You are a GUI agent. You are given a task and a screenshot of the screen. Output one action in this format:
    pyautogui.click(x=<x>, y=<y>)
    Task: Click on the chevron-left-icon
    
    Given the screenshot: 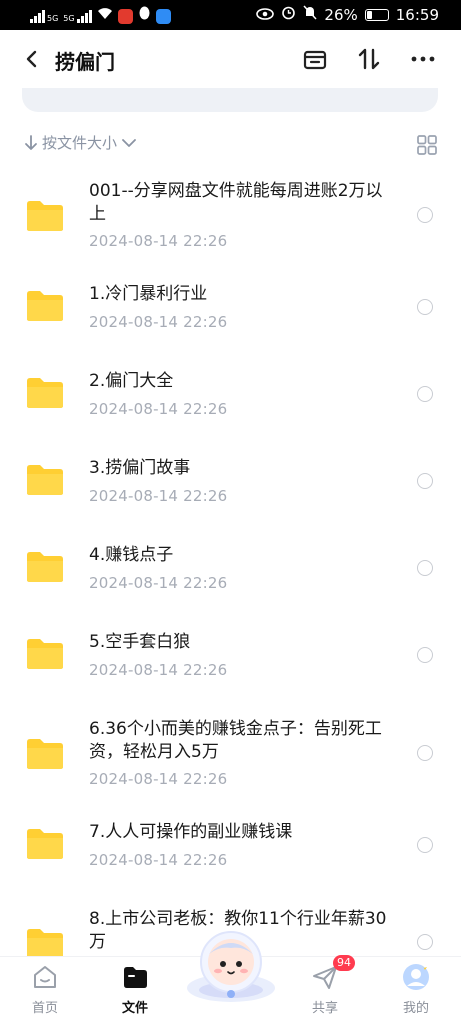 What is the action you would take?
    pyautogui.click(x=31, y=59)
    